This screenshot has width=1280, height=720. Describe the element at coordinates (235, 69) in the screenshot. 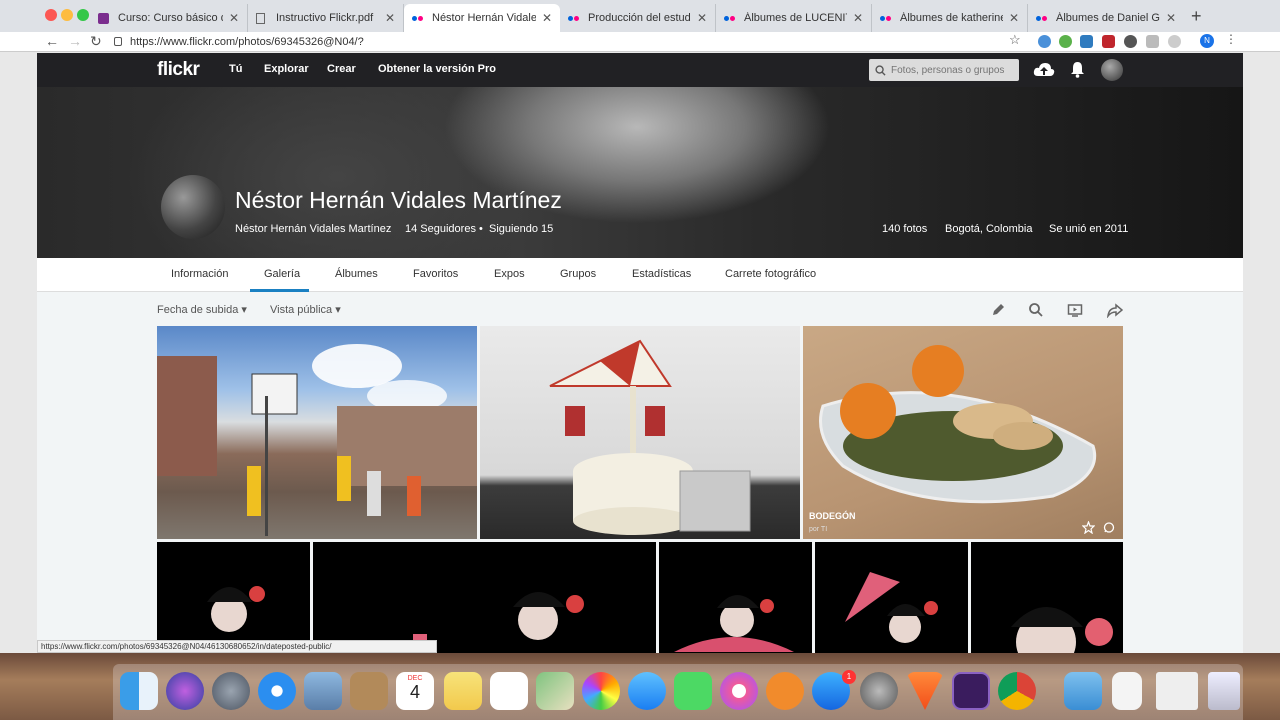

I see `nav-you: Tú` at that location.